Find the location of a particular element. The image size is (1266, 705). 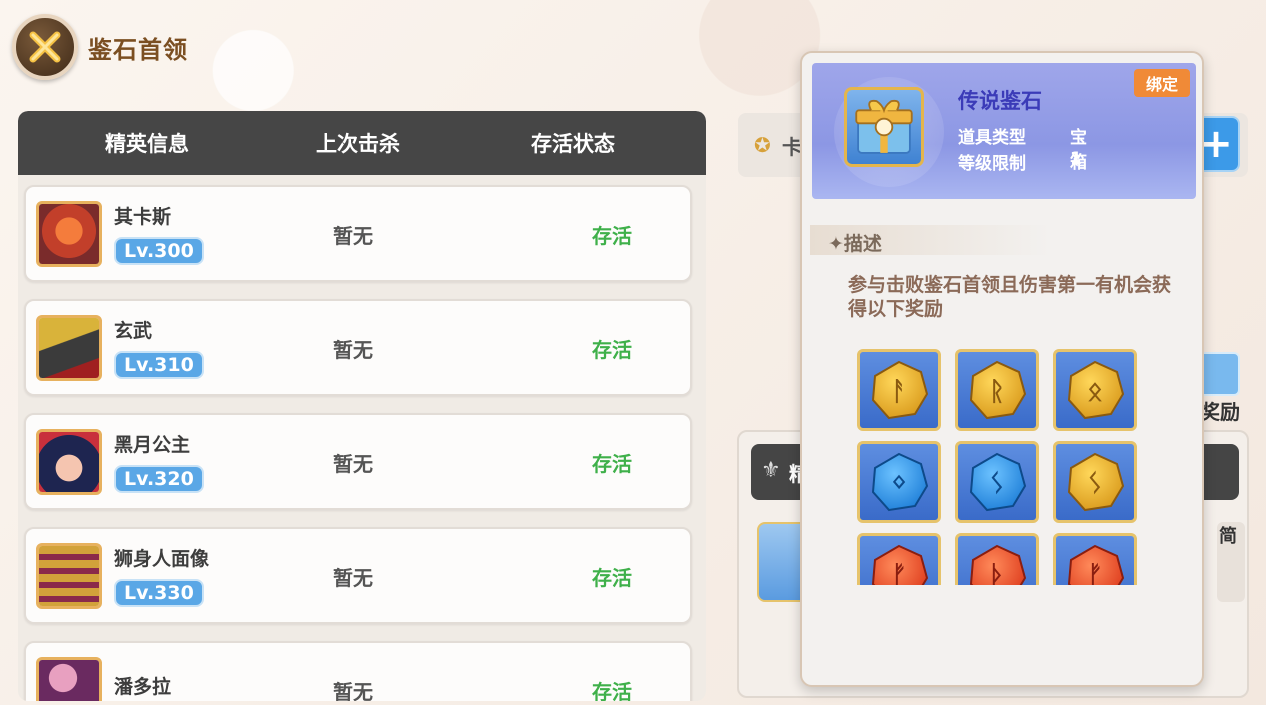

gold-rune-stone-icon: ᚱ is located at coordinates (997, 390).